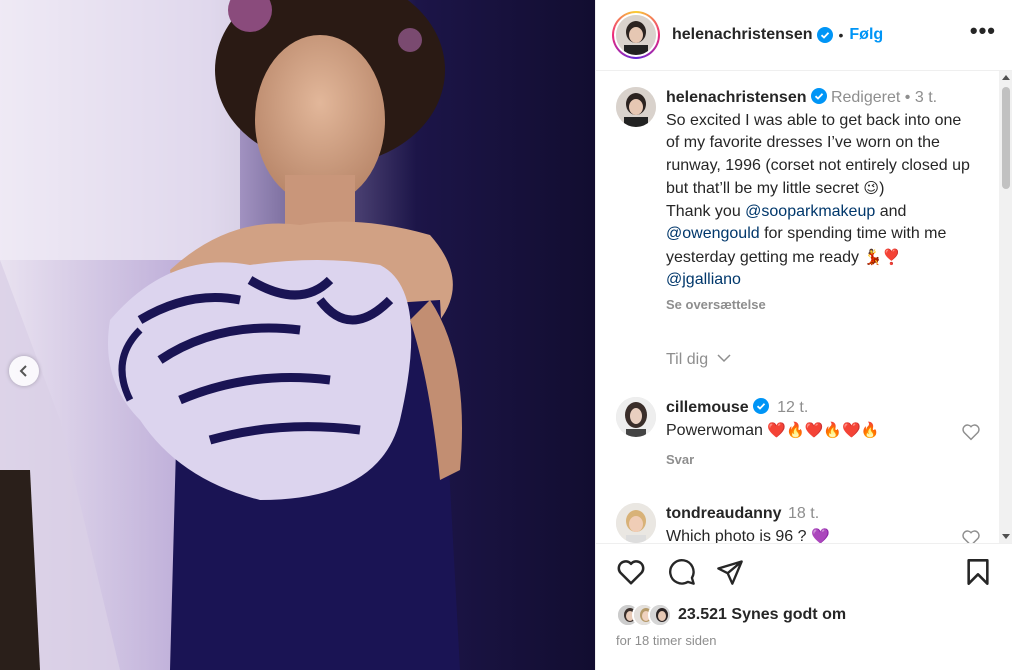 The height and width of the screenshot is (670, 1012). I want to click on likes-summary: 23.521 Synes godt om, so click(731, 615).